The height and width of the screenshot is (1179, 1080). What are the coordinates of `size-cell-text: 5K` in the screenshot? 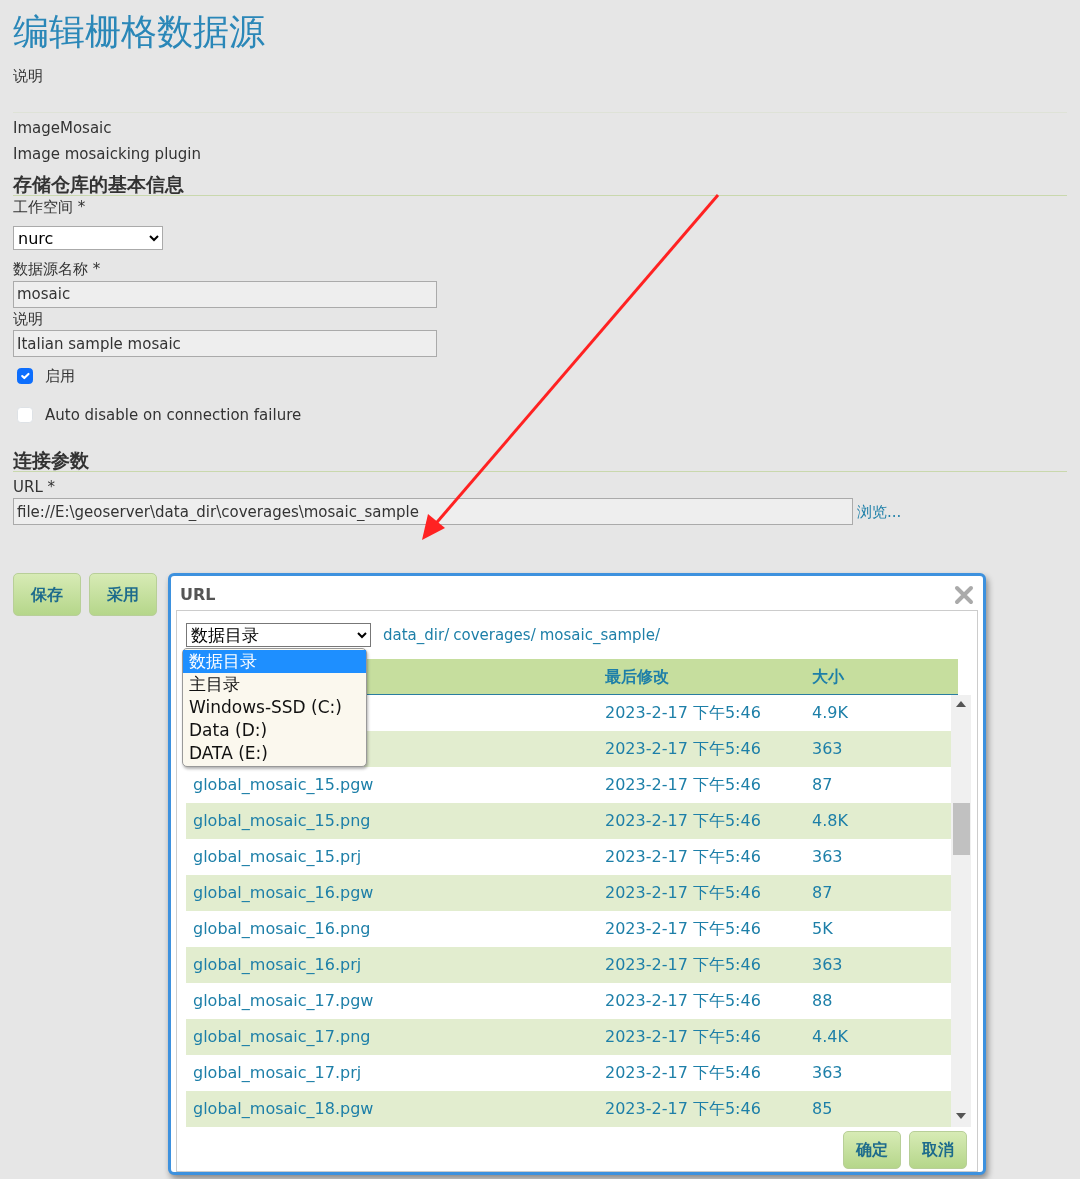 It's located at (823, 929).